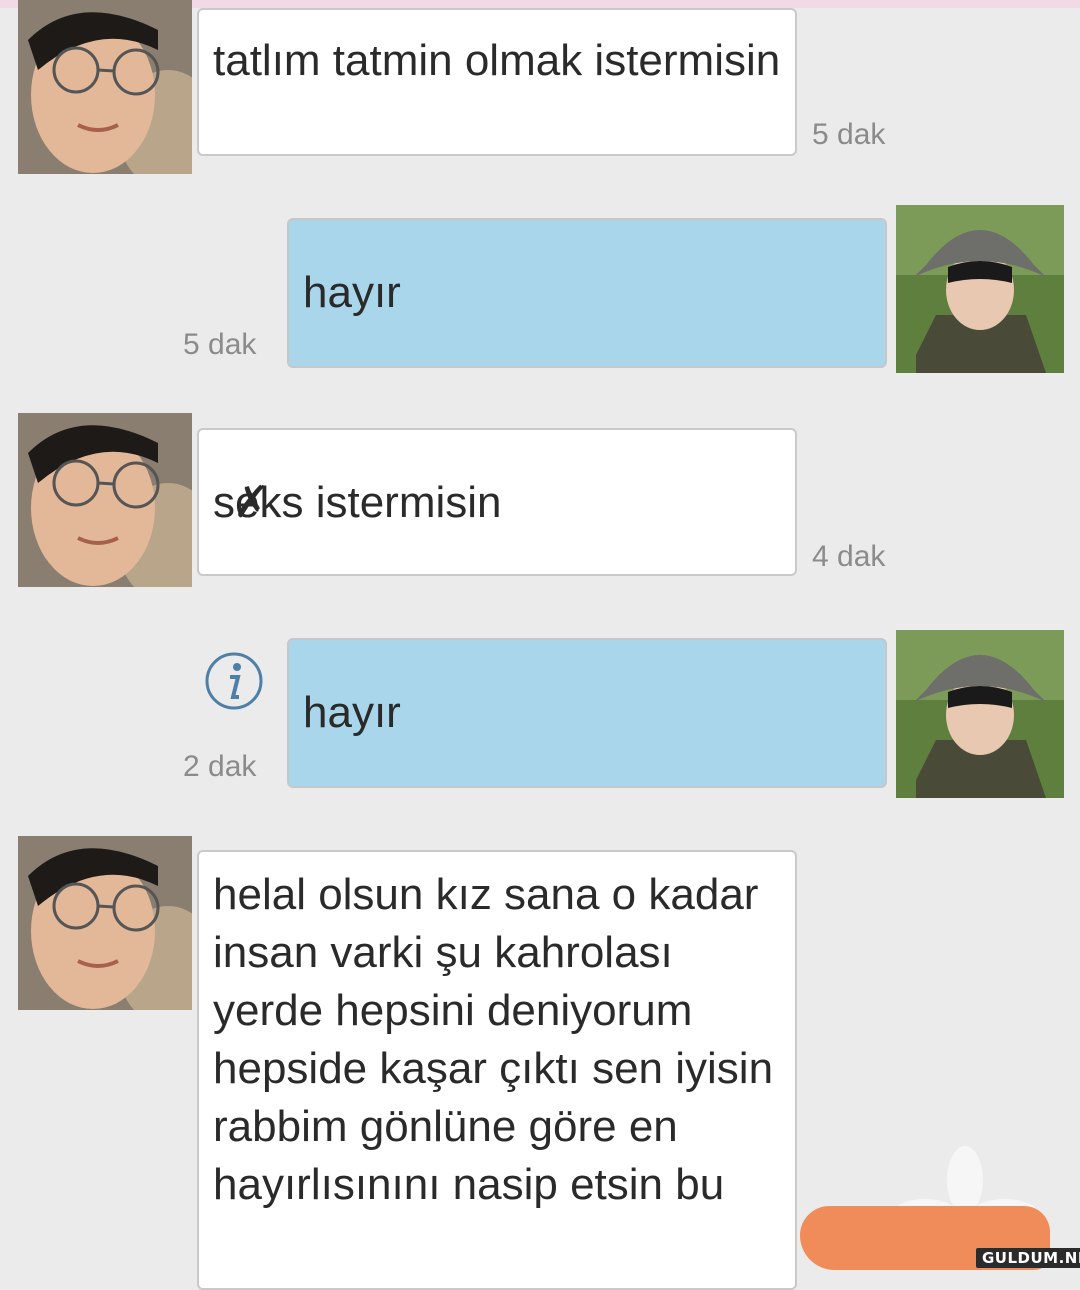  I want to click on message-text-struck: e ✗, so click(251, 502).